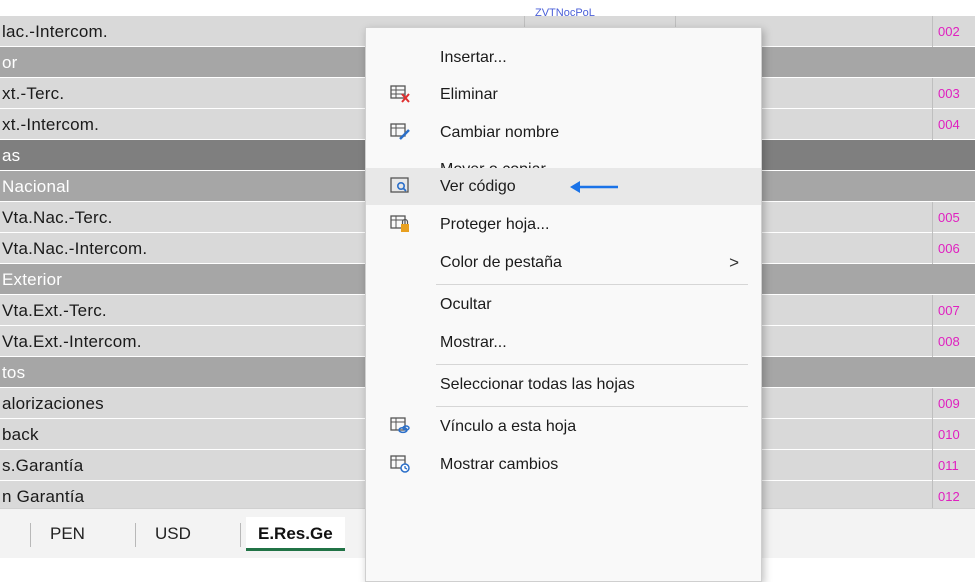  Describe the element at coordinates (563, 262) in the screenshot. I see `menu-item-color-pestana: Color de pestaña >` at that location.